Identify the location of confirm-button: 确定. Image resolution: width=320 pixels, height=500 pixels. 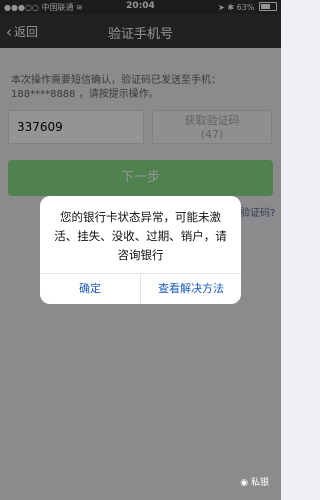
(90, 289).